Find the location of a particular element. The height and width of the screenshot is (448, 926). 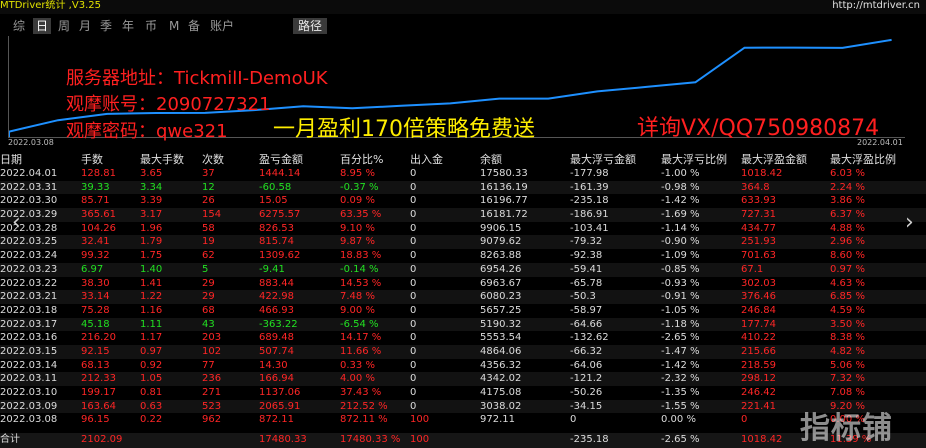

cell-bal: 6954.26 is located at coordinates (501, 269).